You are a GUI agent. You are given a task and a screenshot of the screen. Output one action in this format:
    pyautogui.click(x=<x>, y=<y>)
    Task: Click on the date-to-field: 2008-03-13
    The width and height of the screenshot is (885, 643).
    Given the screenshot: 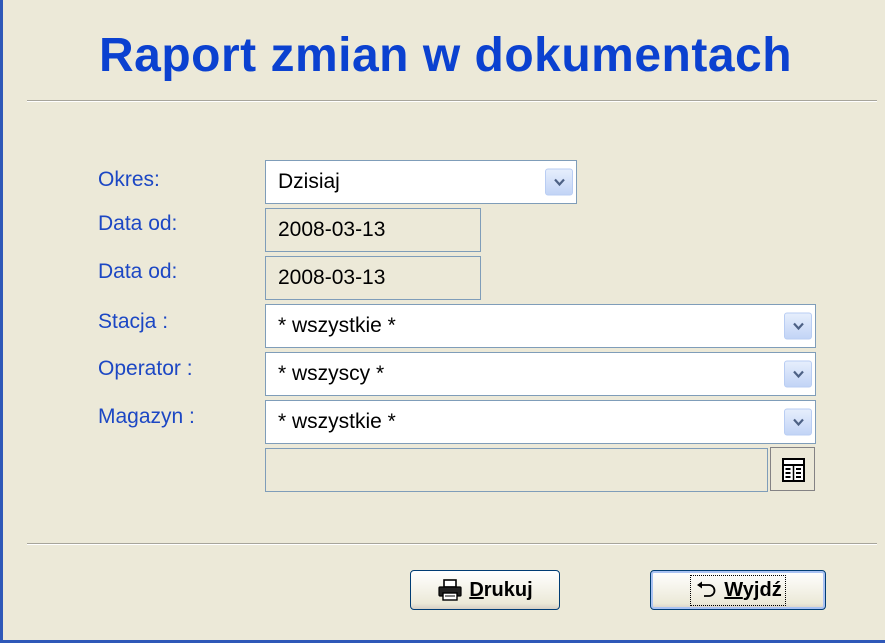 What is the action you would take?
    pyautogui.click(x=373, y=278)
    